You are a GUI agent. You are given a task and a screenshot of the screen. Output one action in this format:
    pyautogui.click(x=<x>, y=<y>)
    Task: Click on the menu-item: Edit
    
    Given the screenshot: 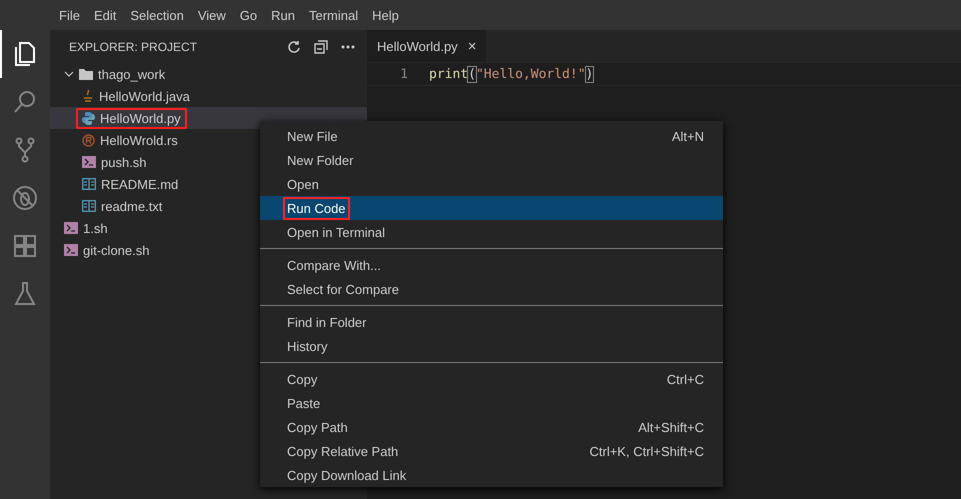 What is the action you would take?
    pyautogui.click(x=105, y=15)
    